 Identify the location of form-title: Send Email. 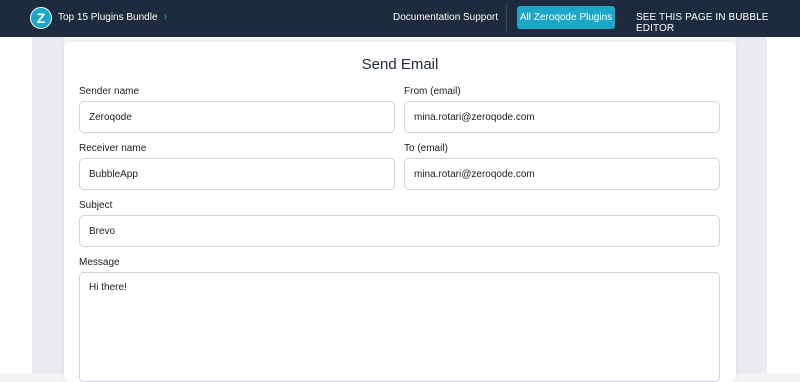
(400, 64).